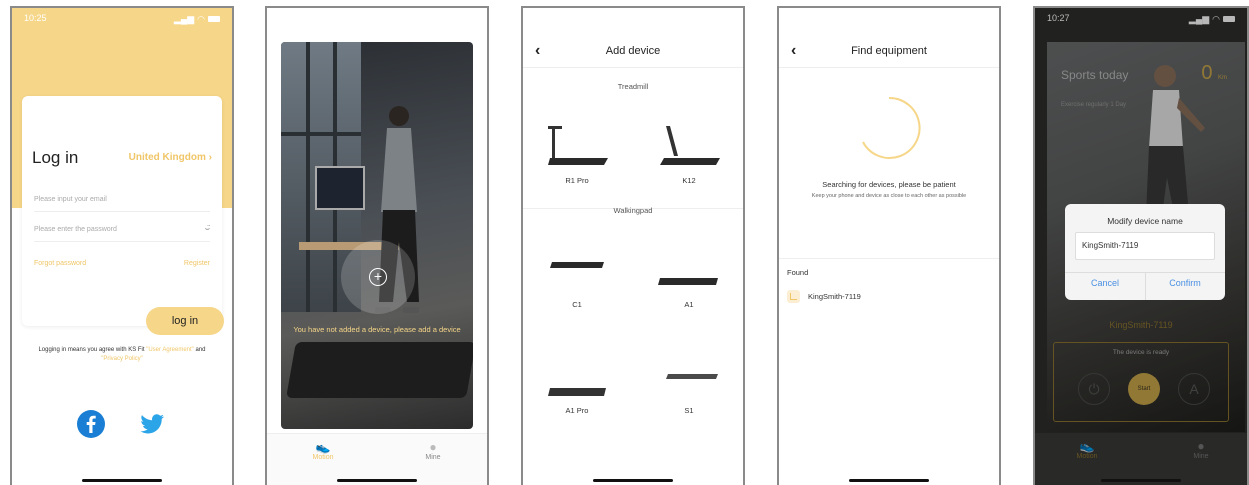  What do you see at coordinates (577, 410) in the screenshot?
I see `device-label: A1 Pro` at bounding box center [577, 410].